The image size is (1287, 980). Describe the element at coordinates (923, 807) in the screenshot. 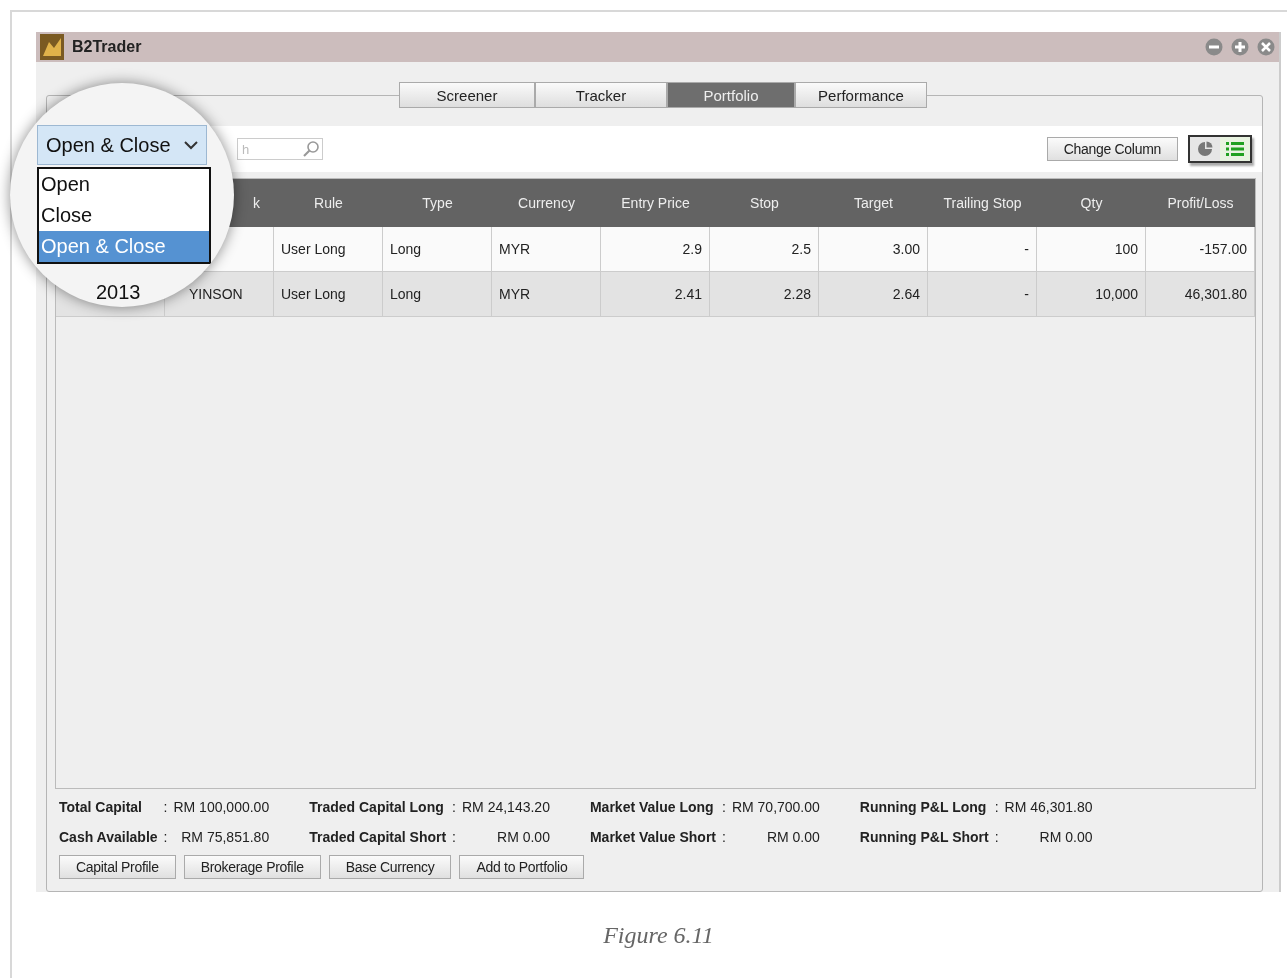

I see `summary-label: Running P&L Long` at that location.